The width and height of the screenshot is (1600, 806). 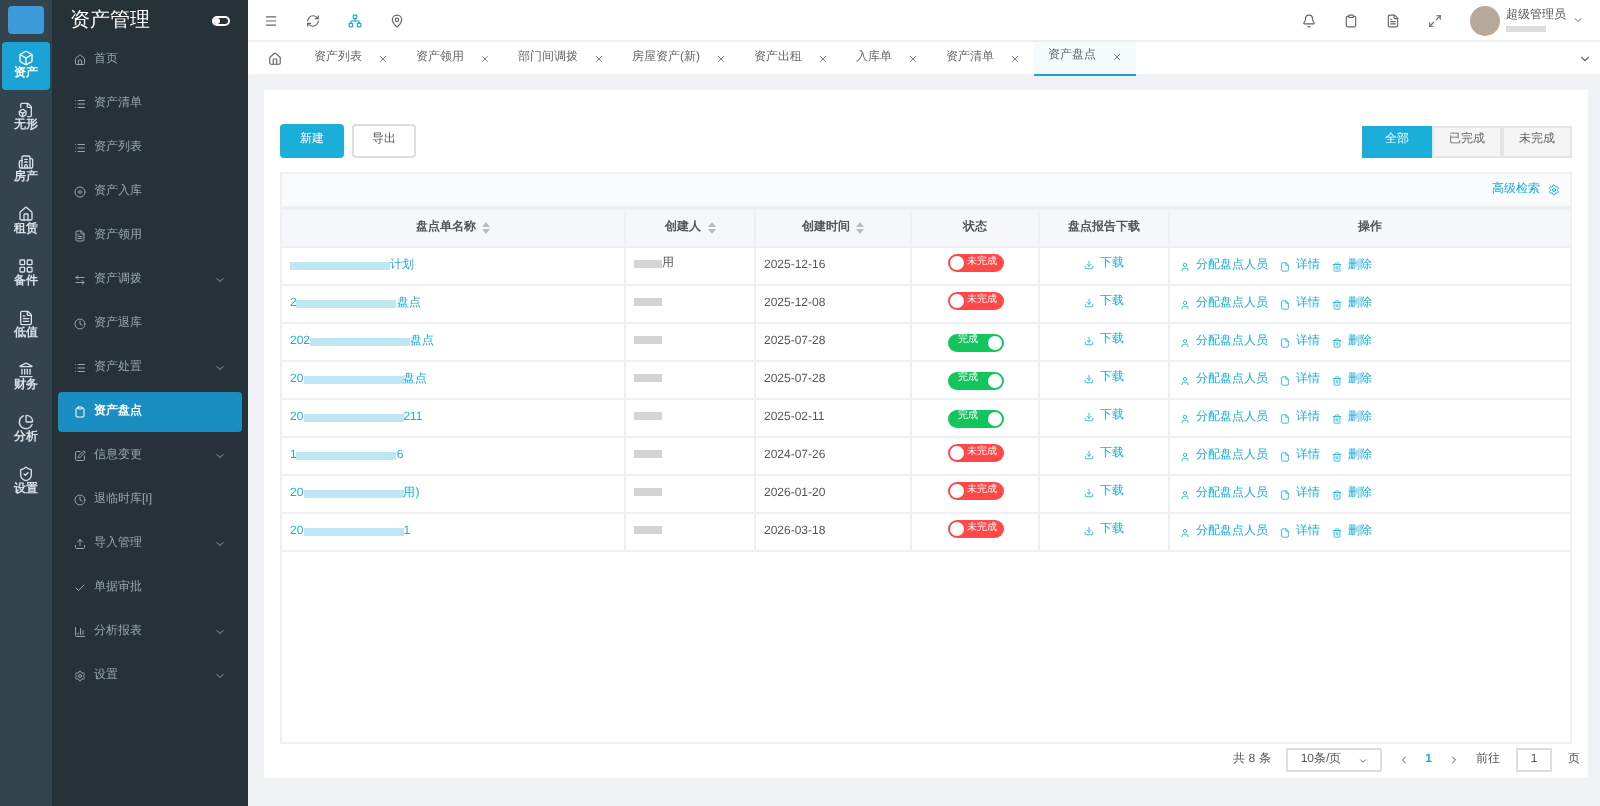 What do you see at coordinates (1393, 20) in the screenshot?
I see `document-icon` at bounding box center [1393, 20].